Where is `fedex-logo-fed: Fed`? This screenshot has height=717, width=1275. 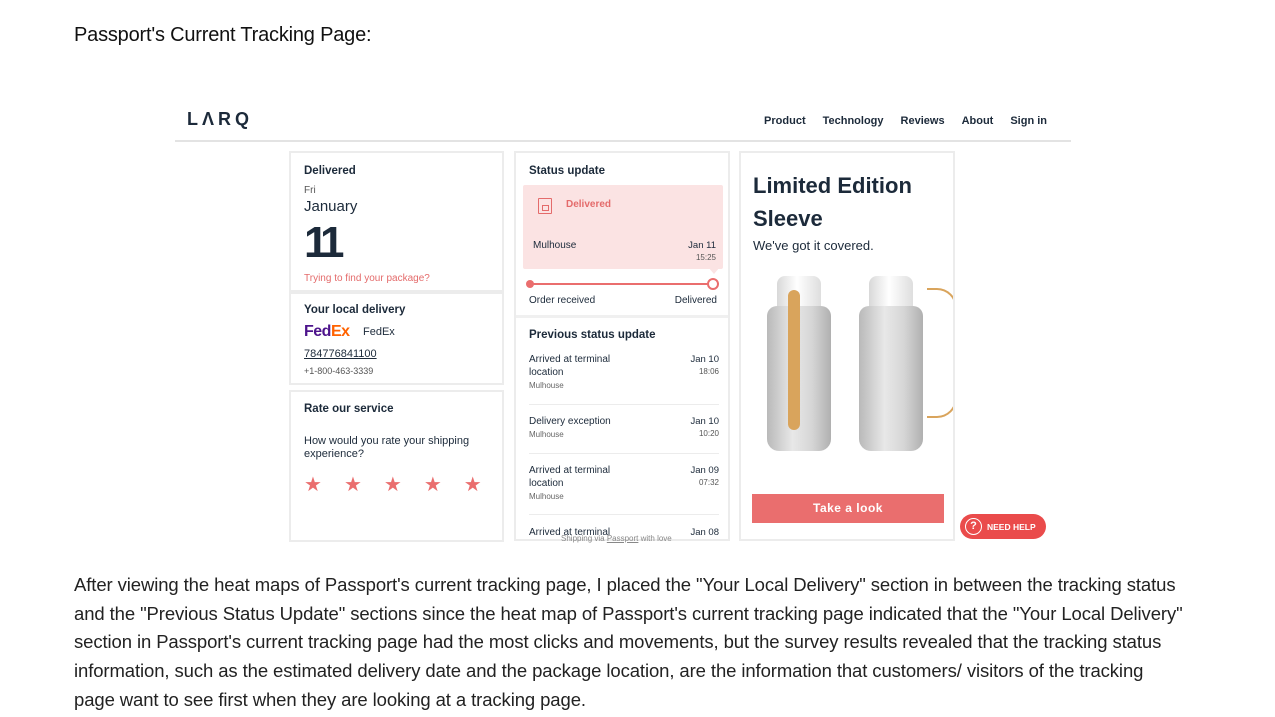
fedex-logo-fed: Fed is located at coordinates (317, 331).